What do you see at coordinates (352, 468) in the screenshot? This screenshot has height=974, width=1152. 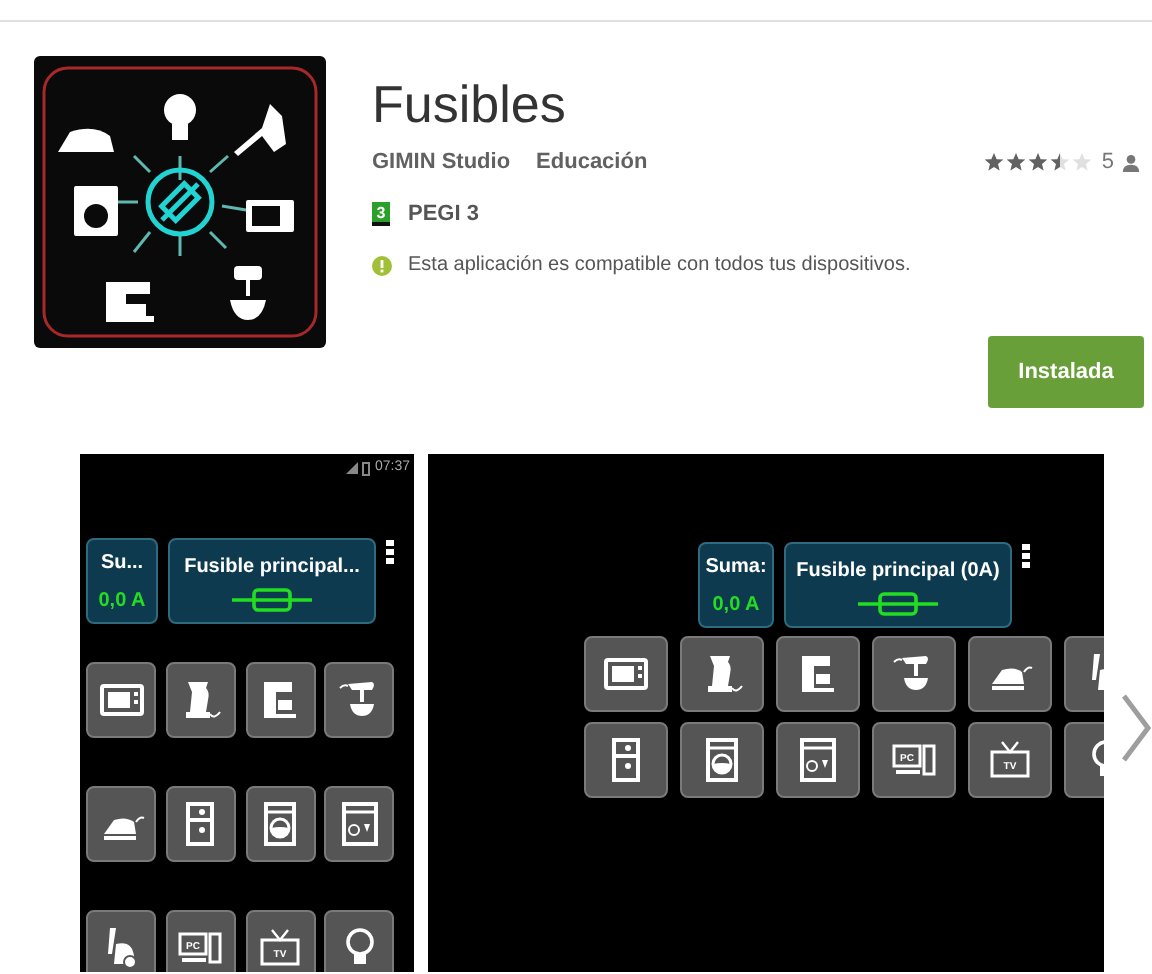 I see `signal-icon` at bounding box center [352, 468].